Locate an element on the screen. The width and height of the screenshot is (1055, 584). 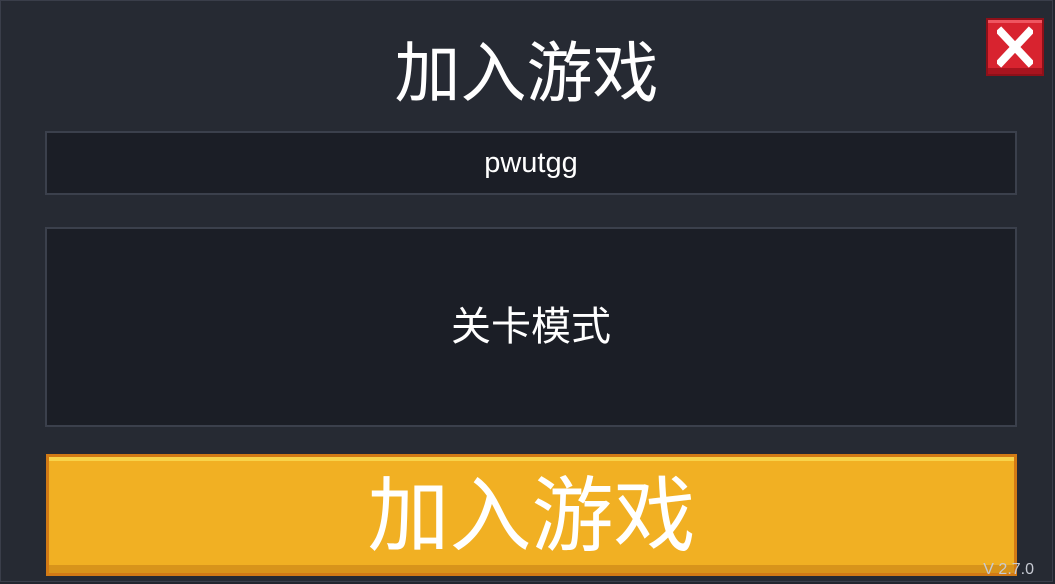
dialog-title: 加入游戏 is located at coordinates (526, 73).